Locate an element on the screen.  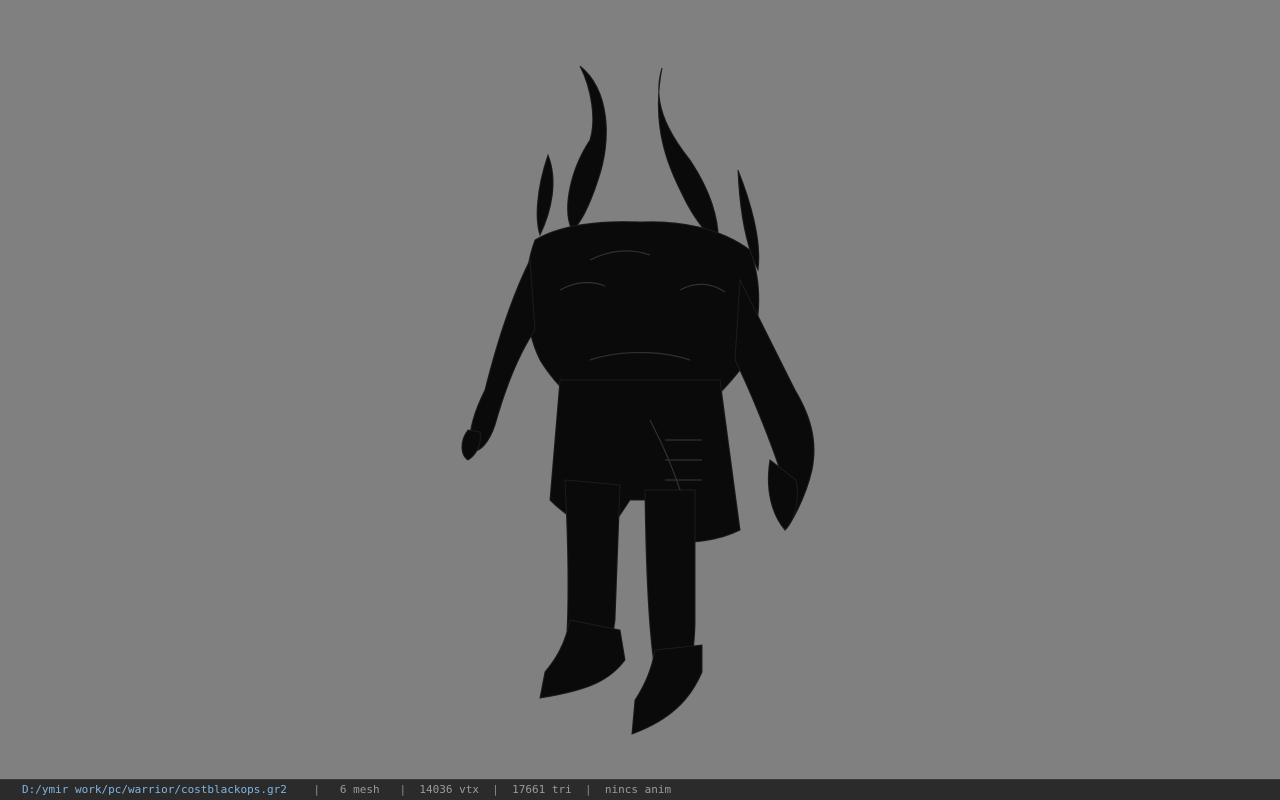
animation-status: nincs anim is located at coordinates (638, 789).